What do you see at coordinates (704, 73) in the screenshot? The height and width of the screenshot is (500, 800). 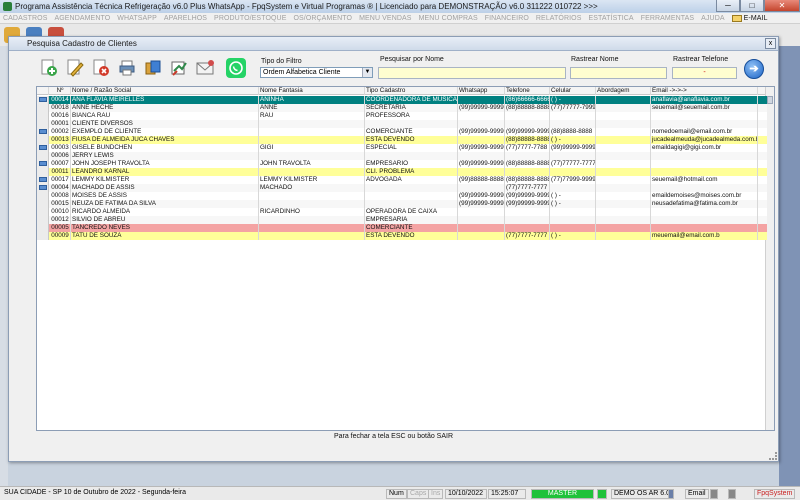 I see `track-phone-input: -` at bounding box center [704, 73].